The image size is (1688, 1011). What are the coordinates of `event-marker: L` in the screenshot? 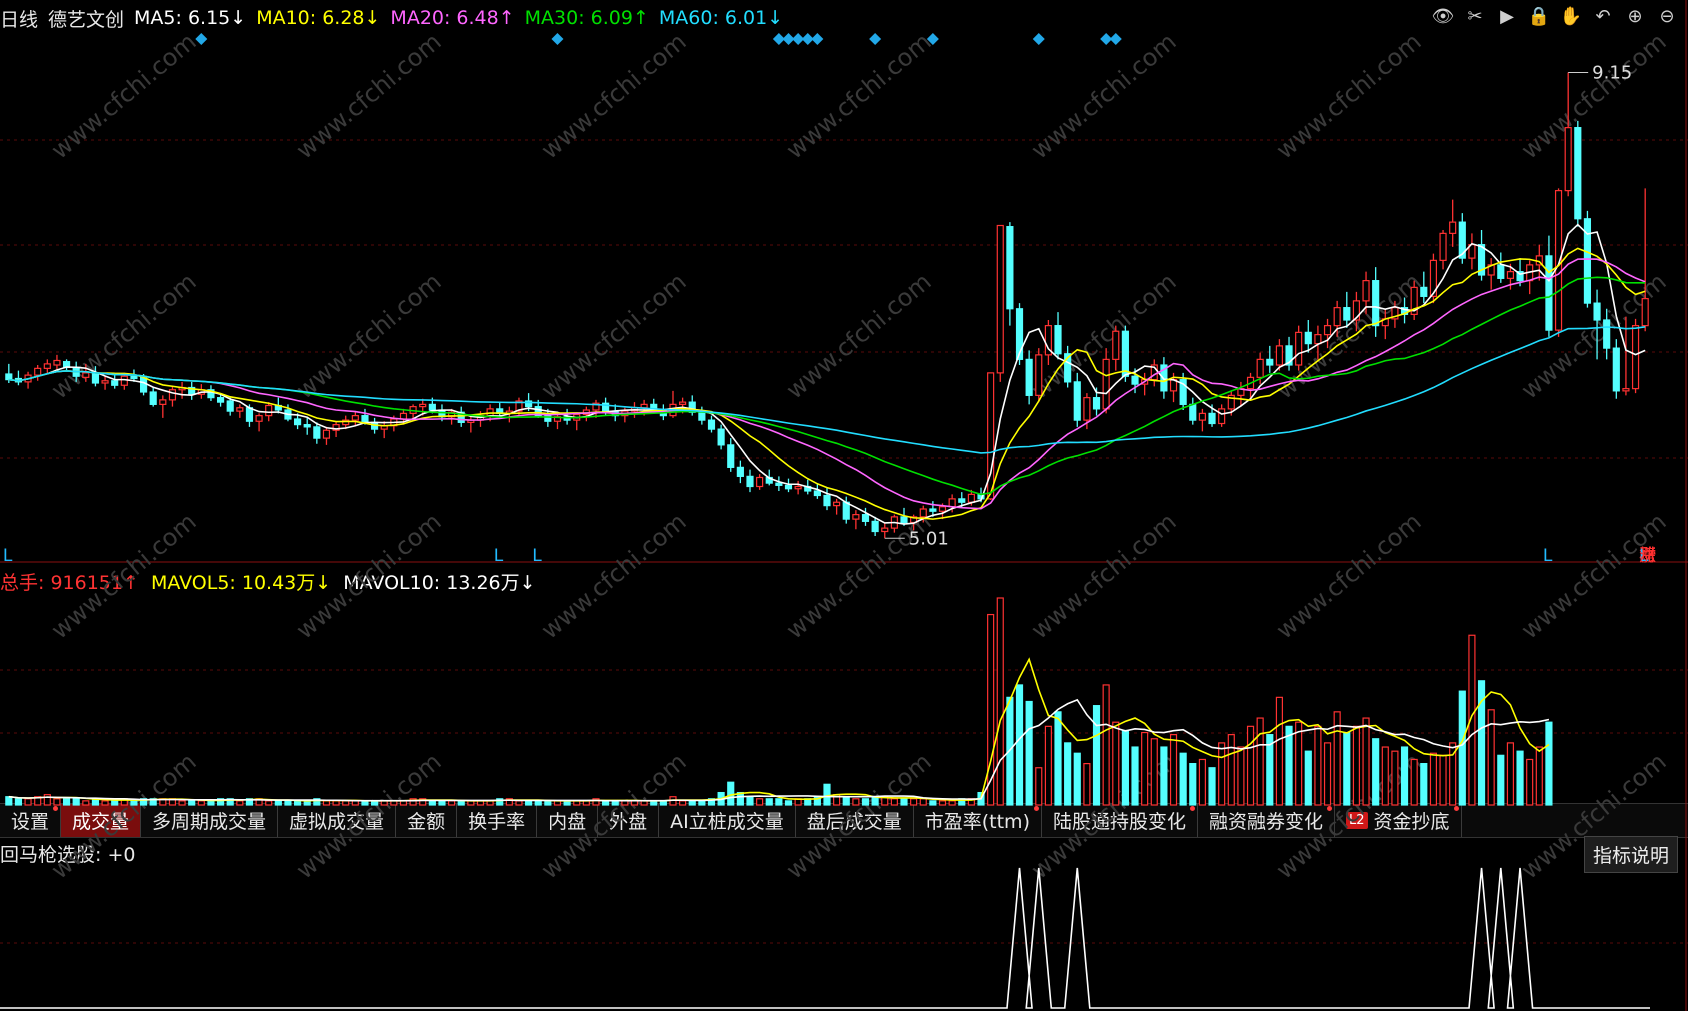 It's located at (1548, 556).